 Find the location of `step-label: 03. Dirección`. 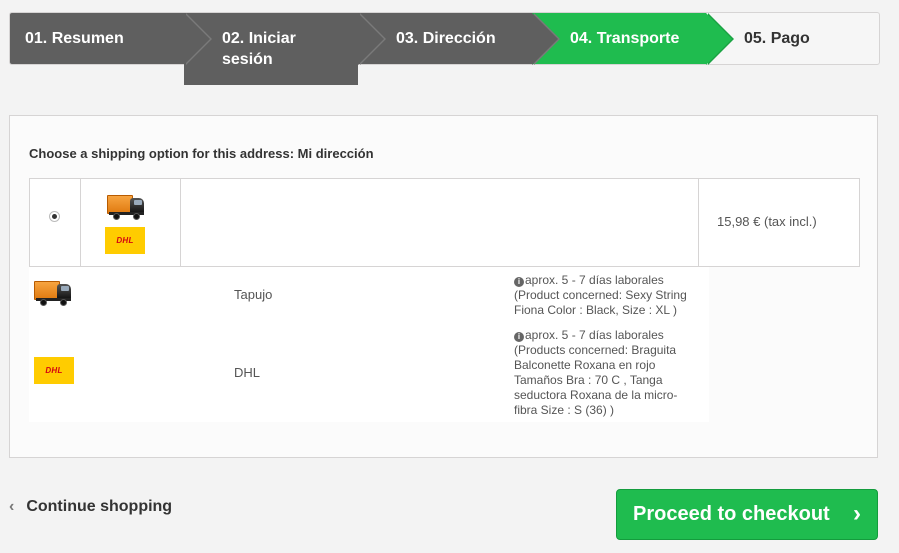

step-label: 03. Dirección is located at coordinates (446, 38).